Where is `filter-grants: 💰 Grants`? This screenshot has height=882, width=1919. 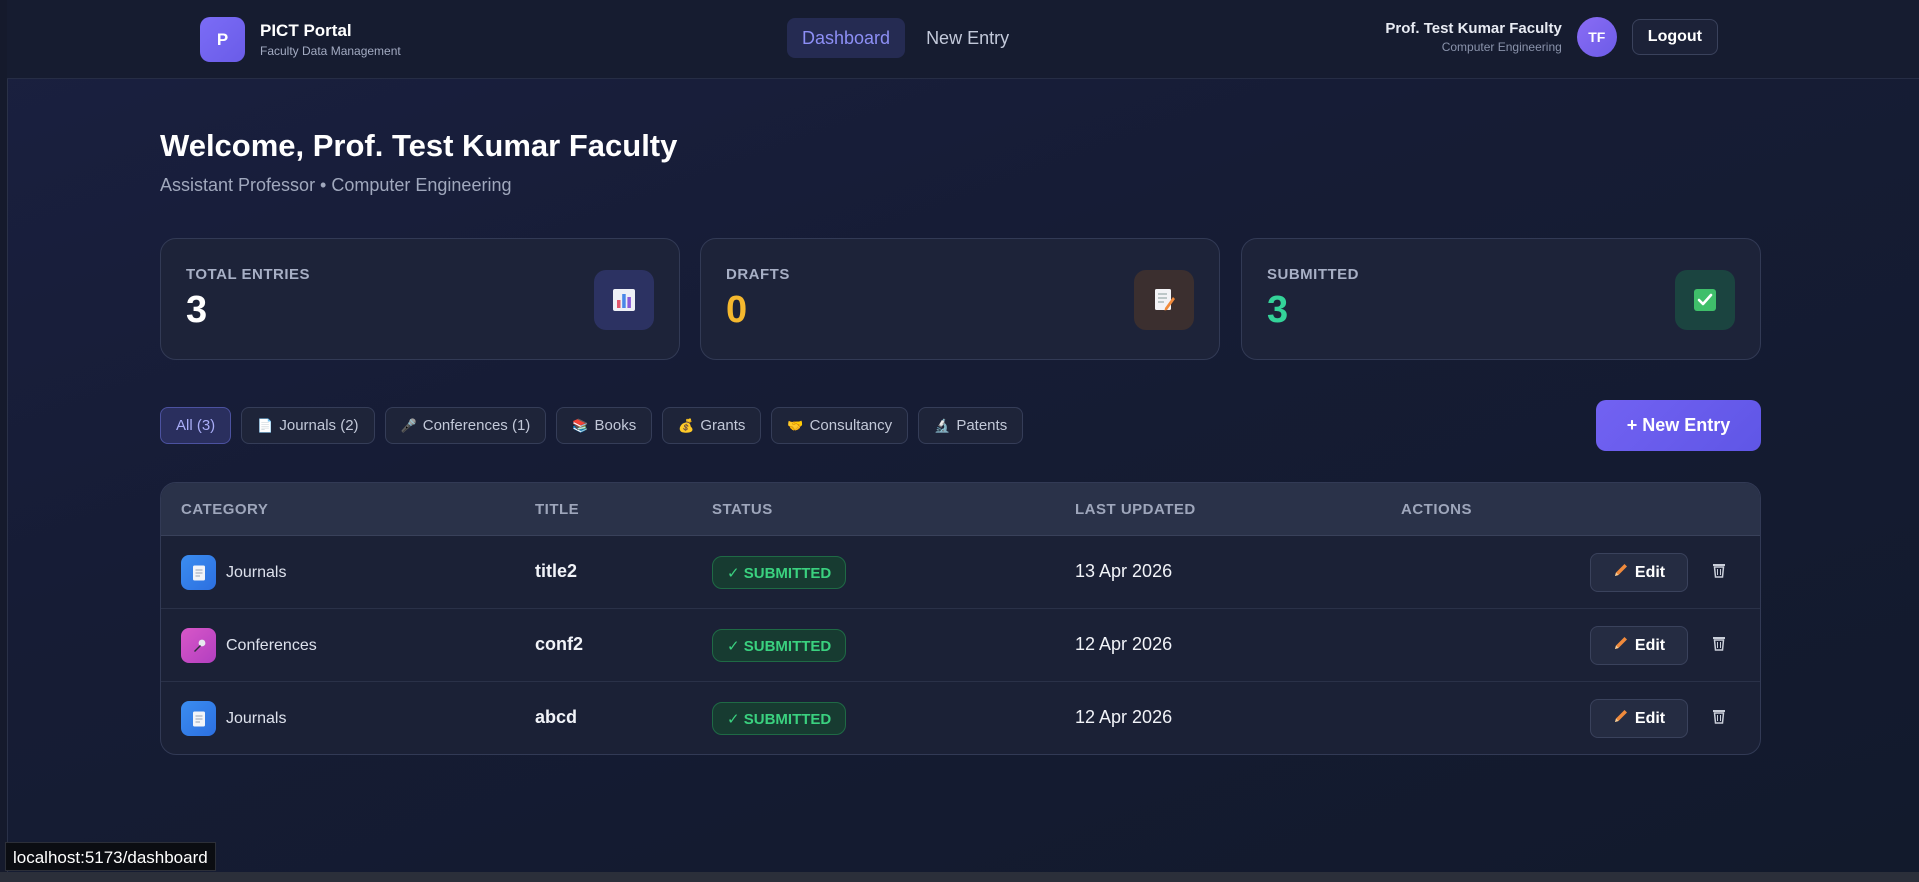 filter-grants: 💰 Grants is located at coordinates (712, 425).